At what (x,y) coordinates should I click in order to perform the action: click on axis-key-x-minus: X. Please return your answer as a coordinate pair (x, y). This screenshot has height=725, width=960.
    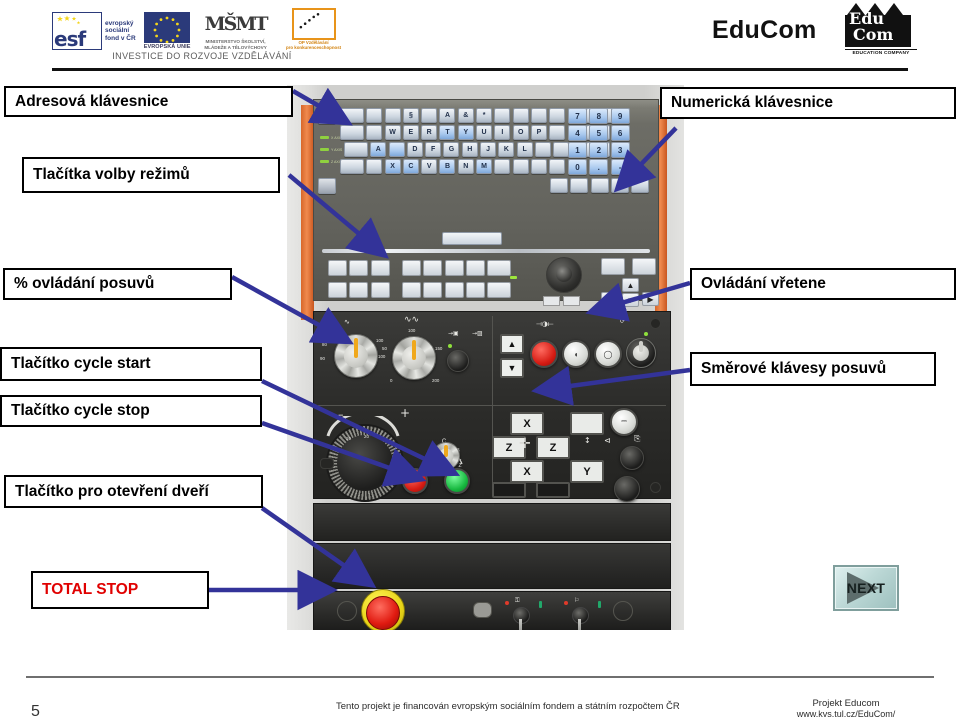
    Looking at the image, I should click on (527, 471).